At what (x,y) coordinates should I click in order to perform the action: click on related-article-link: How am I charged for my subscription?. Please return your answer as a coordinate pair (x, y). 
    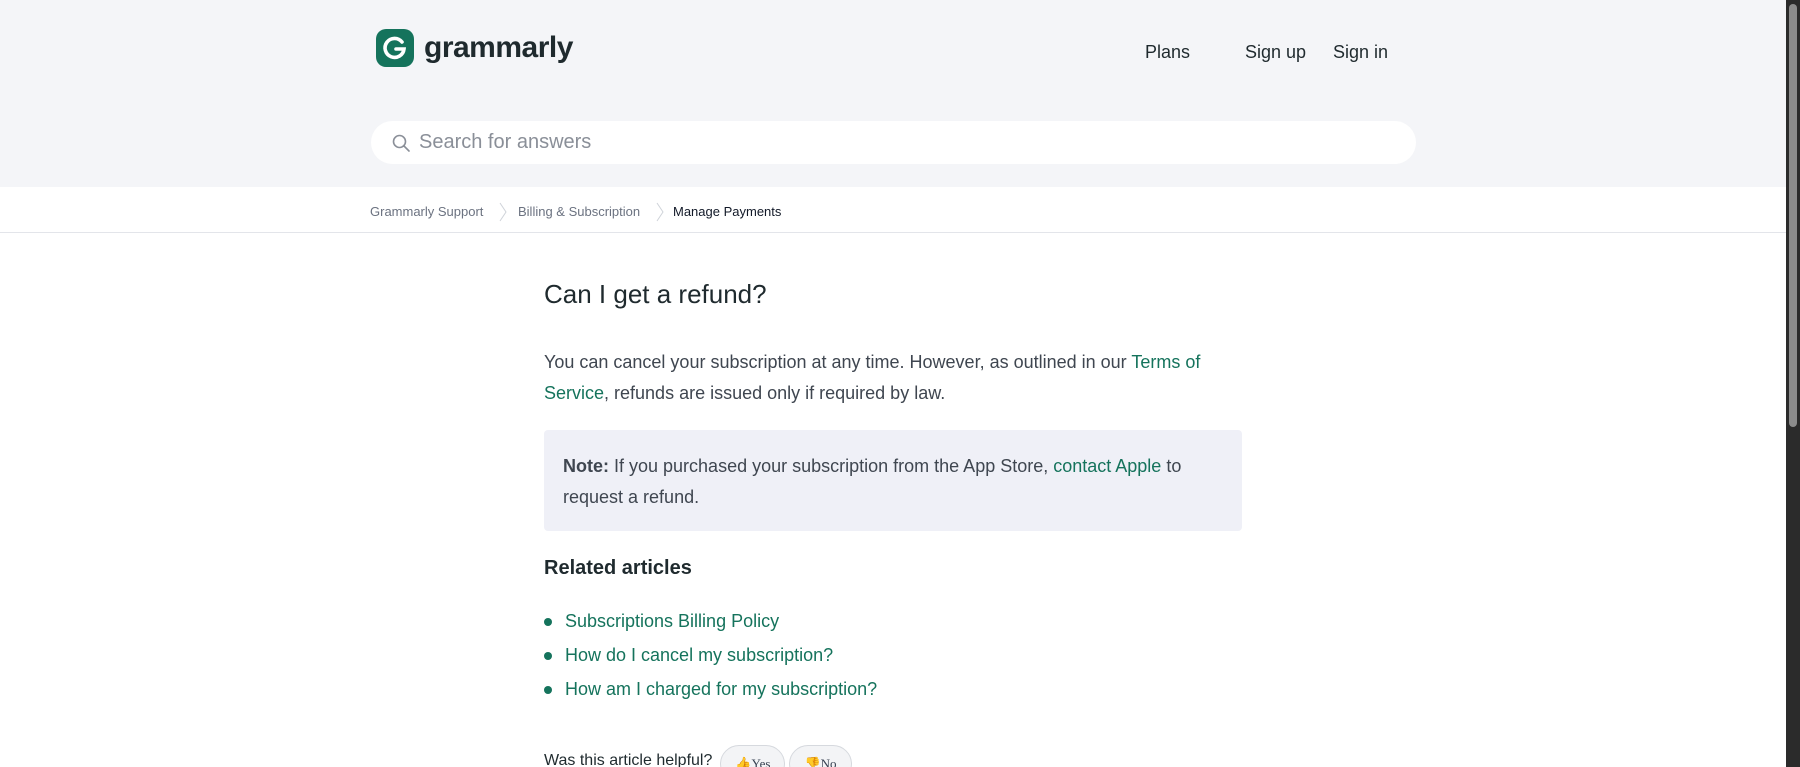
    Looking at the image, I should click on (721, 689).